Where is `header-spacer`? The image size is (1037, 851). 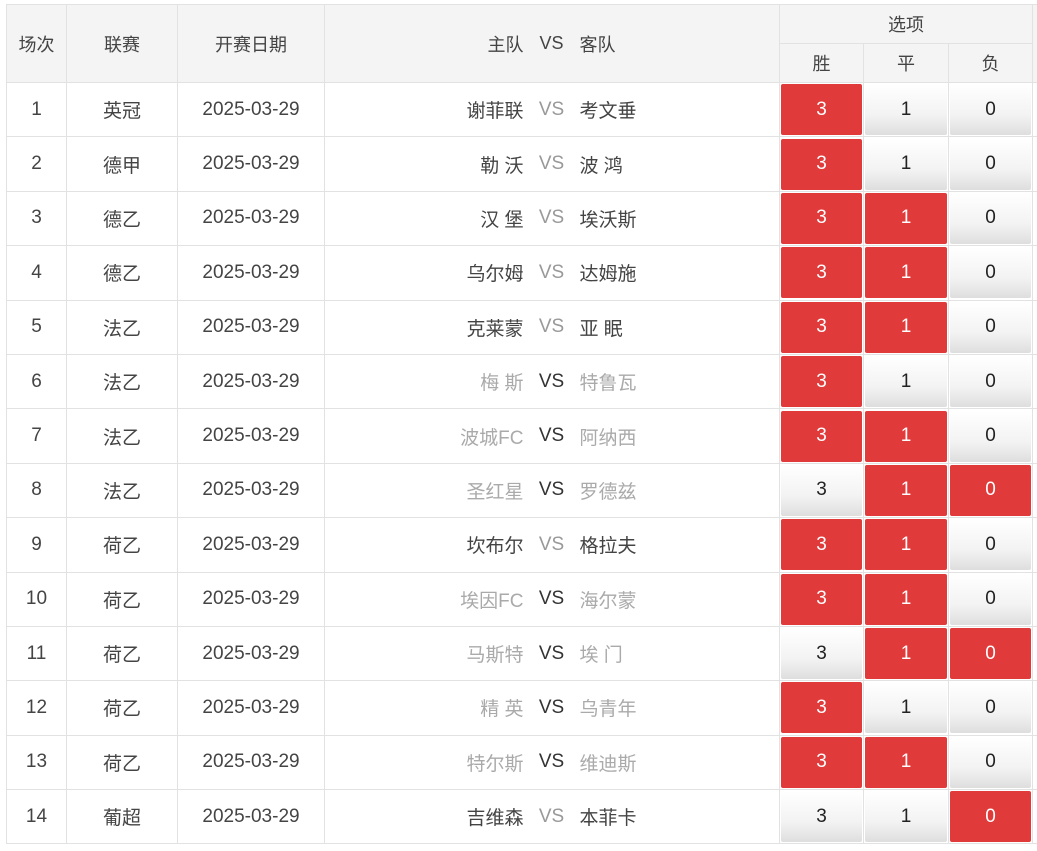
header-spacer is located at coordinates (1034, 43).